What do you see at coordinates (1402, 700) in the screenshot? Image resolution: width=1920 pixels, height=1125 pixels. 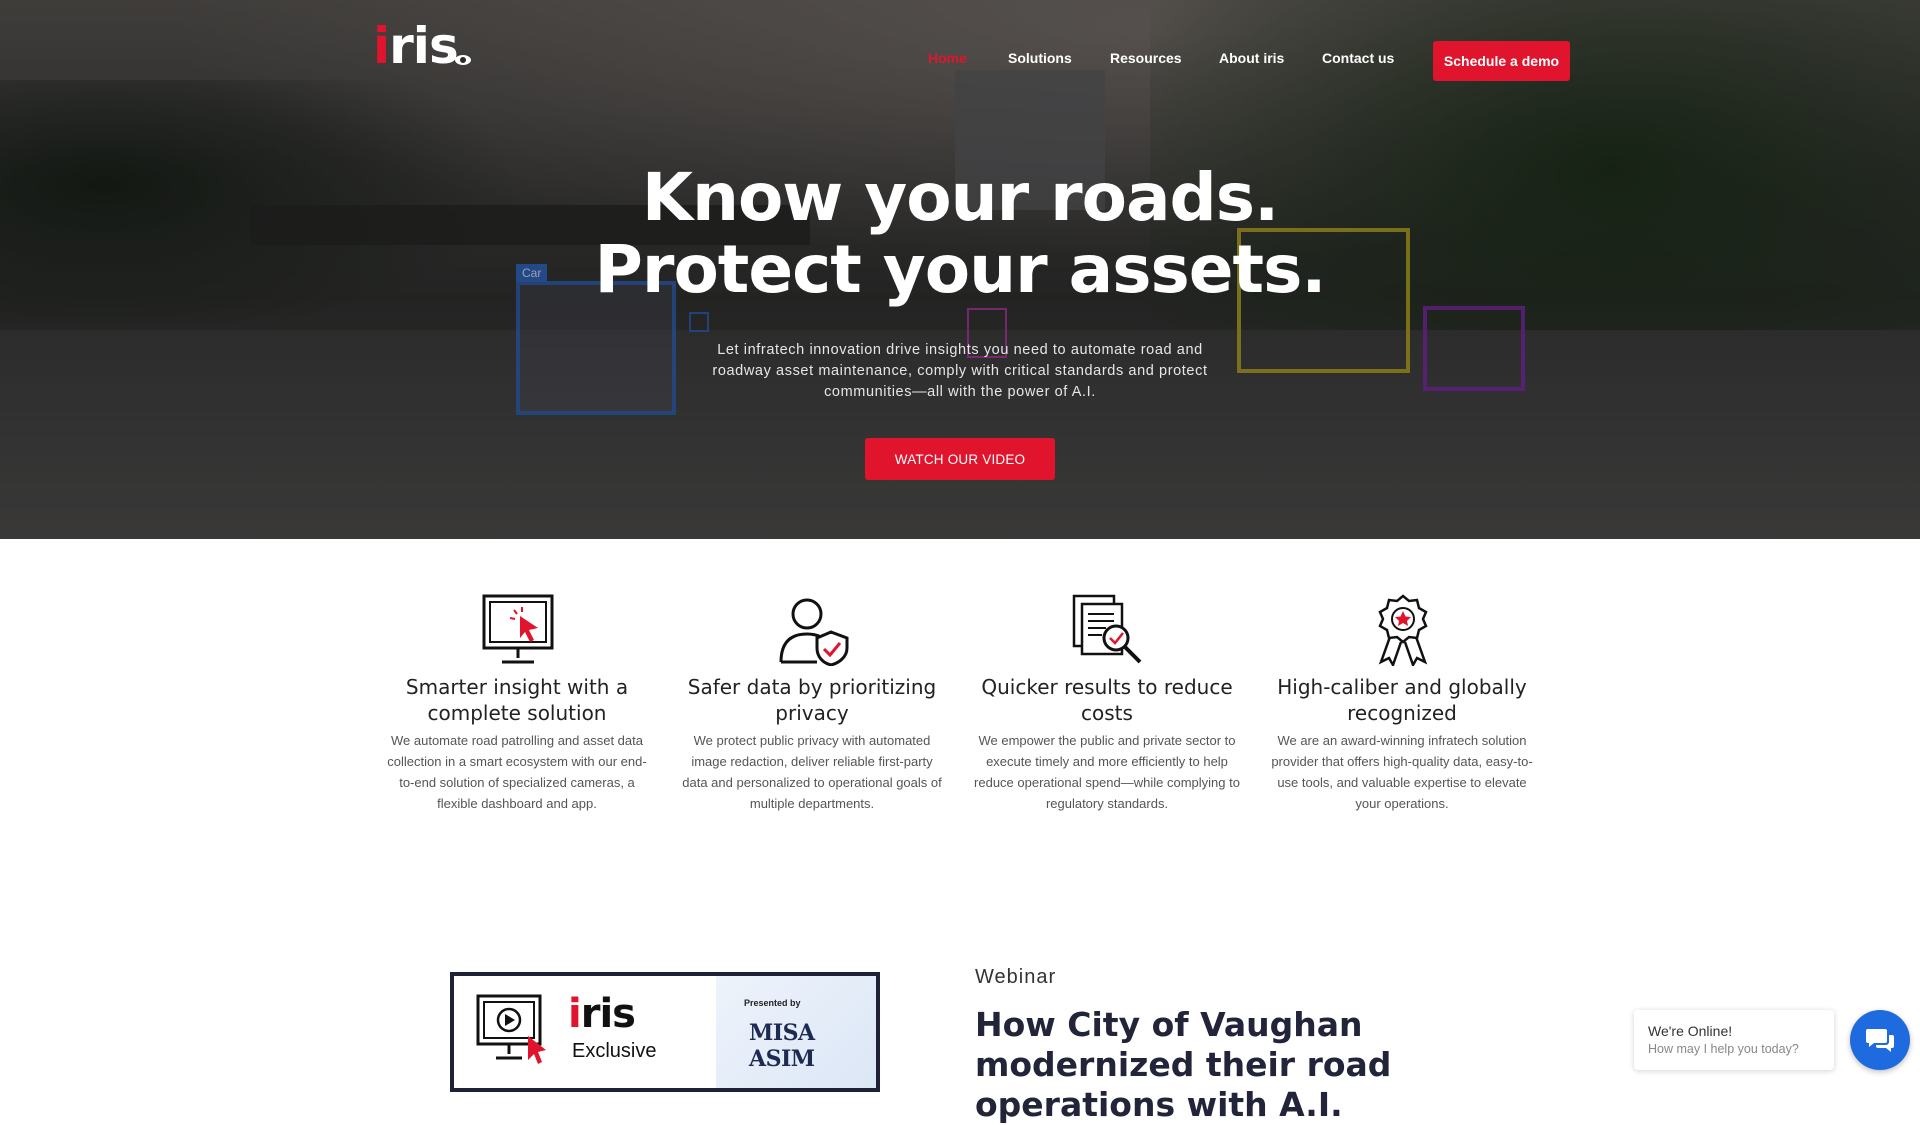 I see `feature-title: High-caliber and globally recognized` at bounding box center [1402, 700].